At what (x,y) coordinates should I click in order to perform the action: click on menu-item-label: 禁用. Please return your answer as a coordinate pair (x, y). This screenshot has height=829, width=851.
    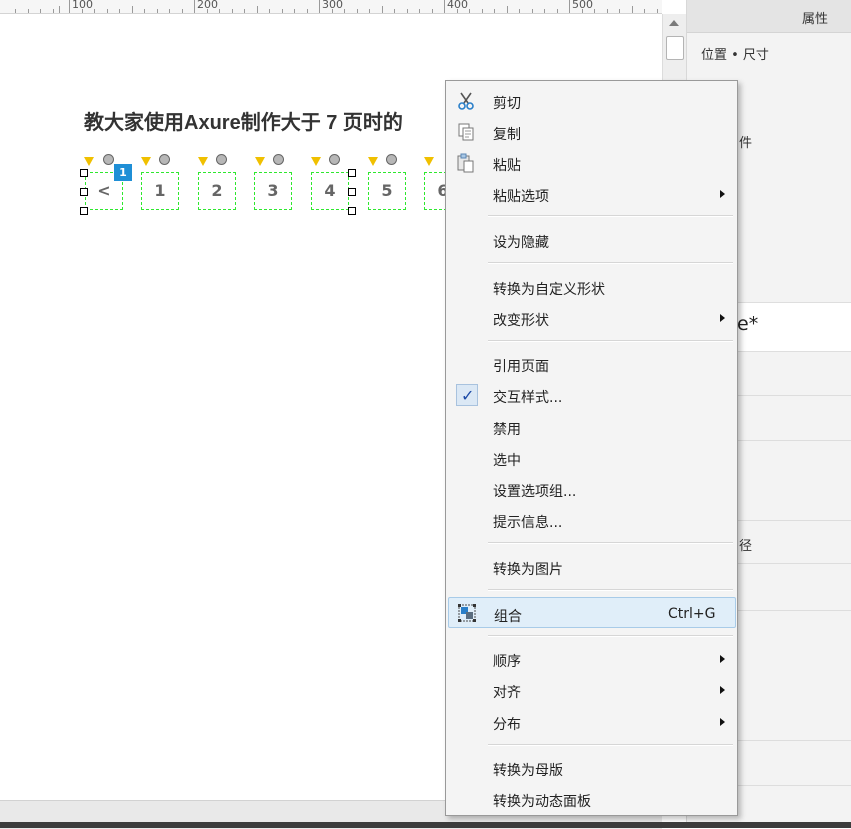
    Looking at the image, I should click on (507, 430).